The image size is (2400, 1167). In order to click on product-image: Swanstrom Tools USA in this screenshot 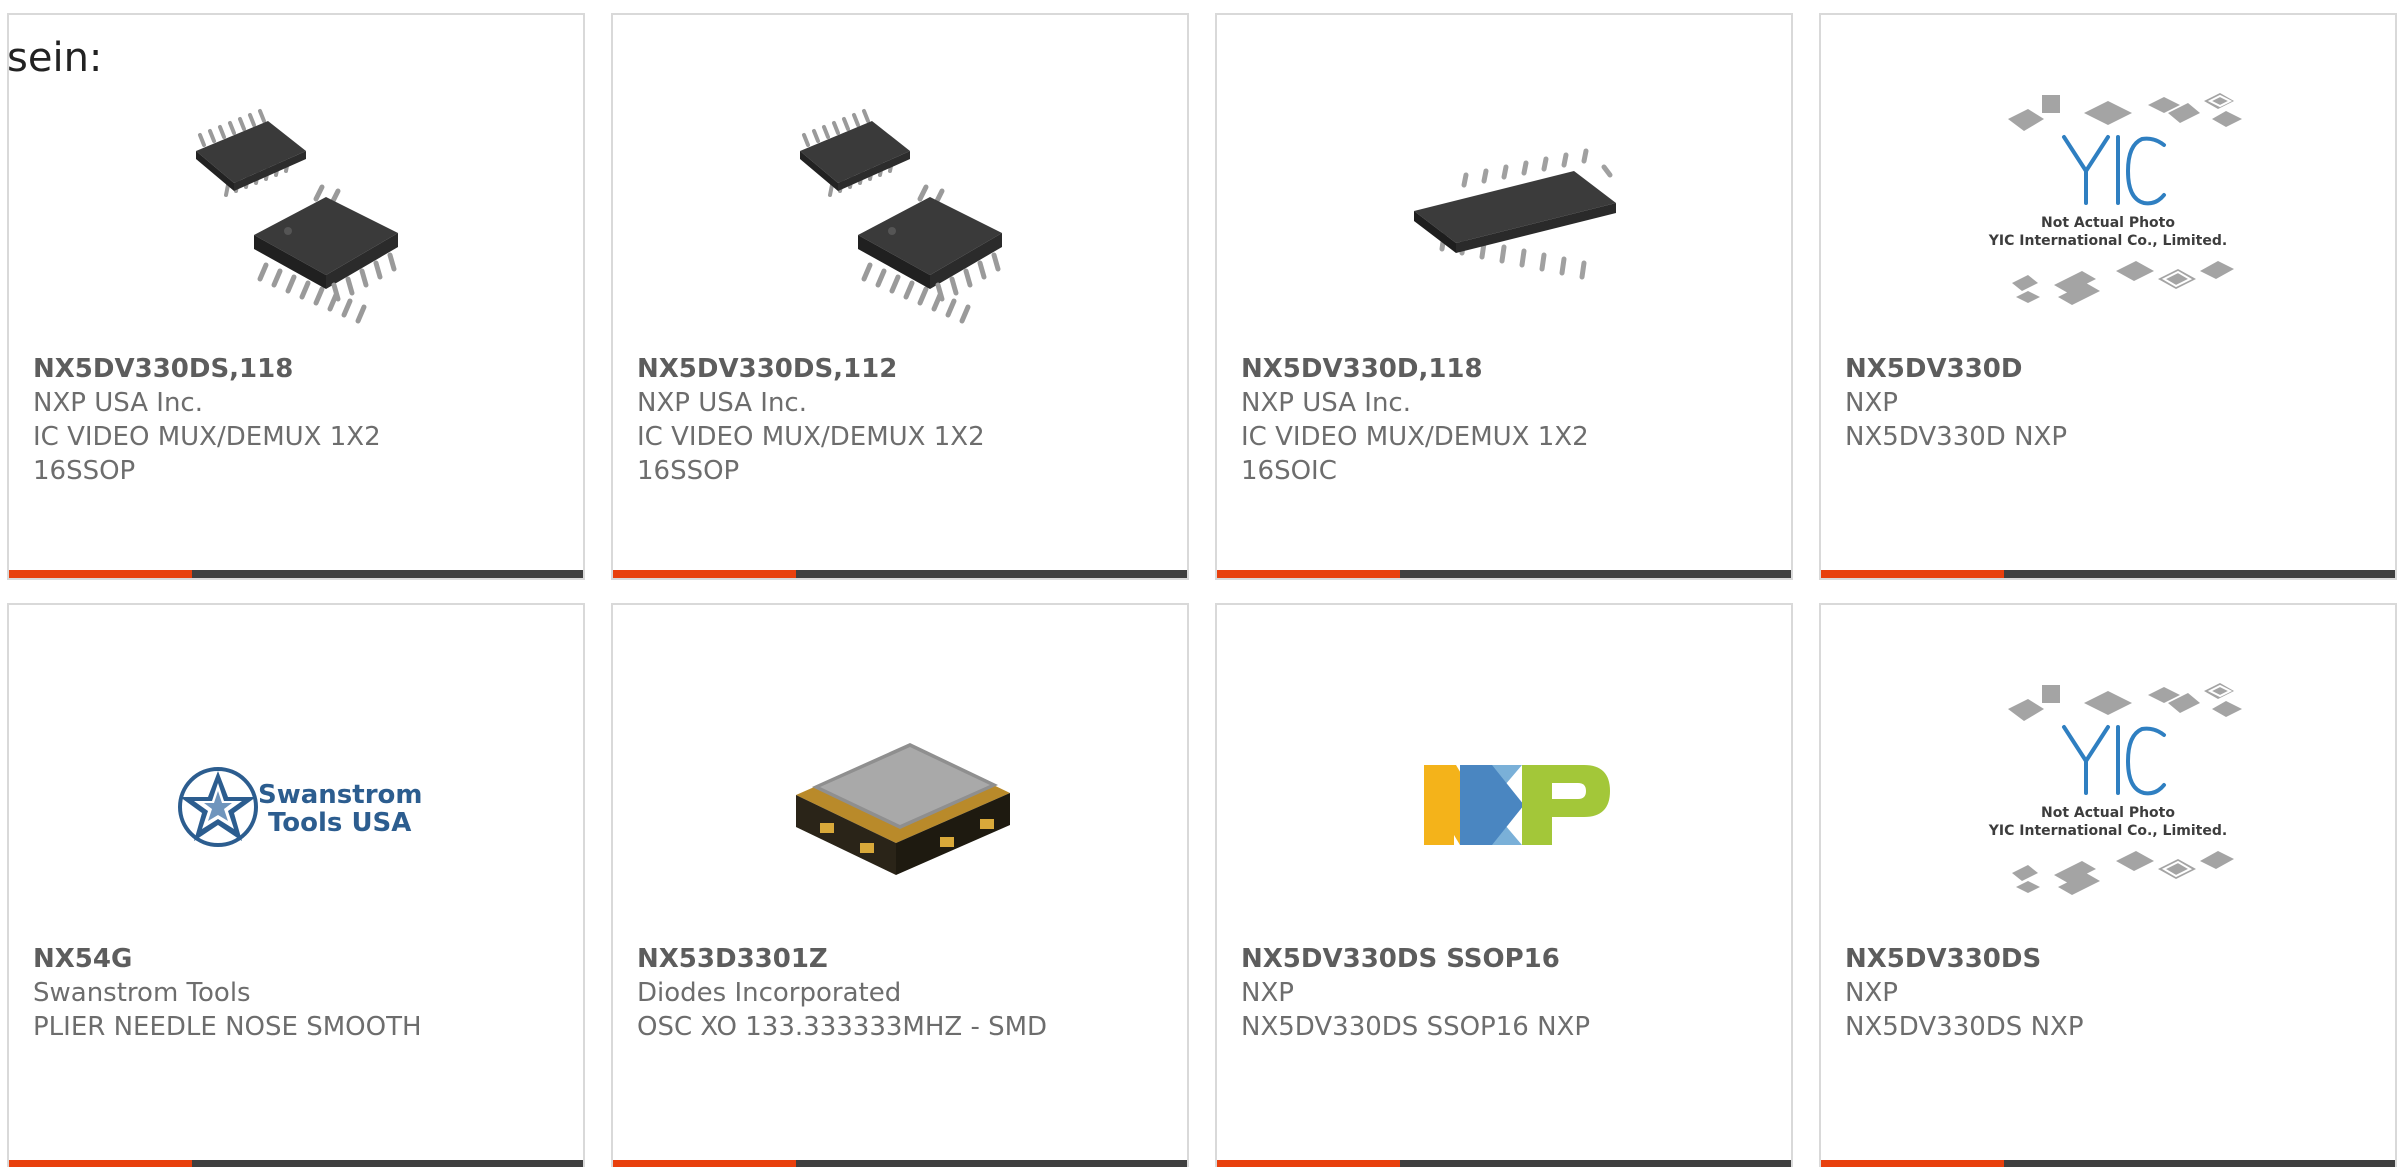, I will do `click(296, 805)`.